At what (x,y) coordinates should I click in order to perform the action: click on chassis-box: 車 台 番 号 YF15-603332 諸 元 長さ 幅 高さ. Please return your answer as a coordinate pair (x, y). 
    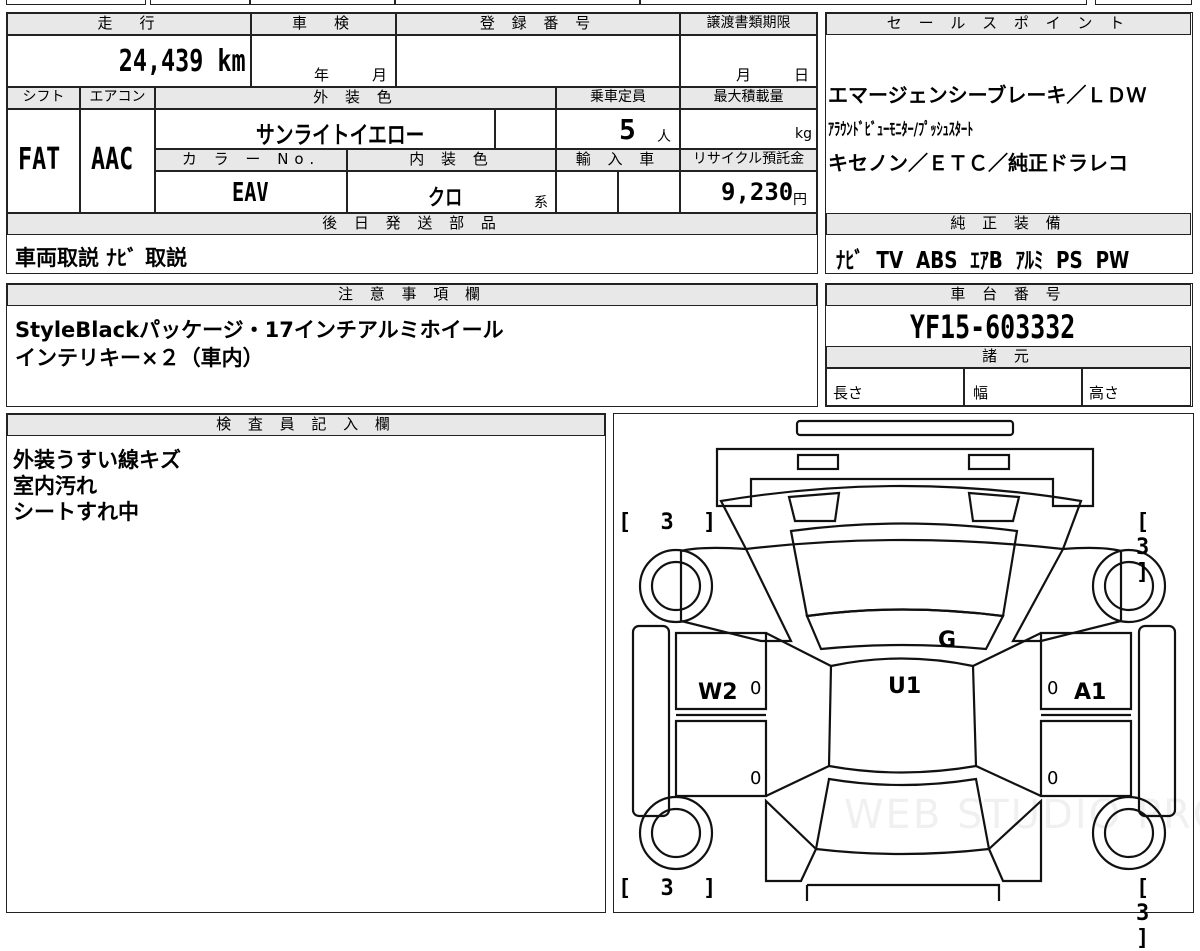
    Looking at the image, I should click on (1009, 345).